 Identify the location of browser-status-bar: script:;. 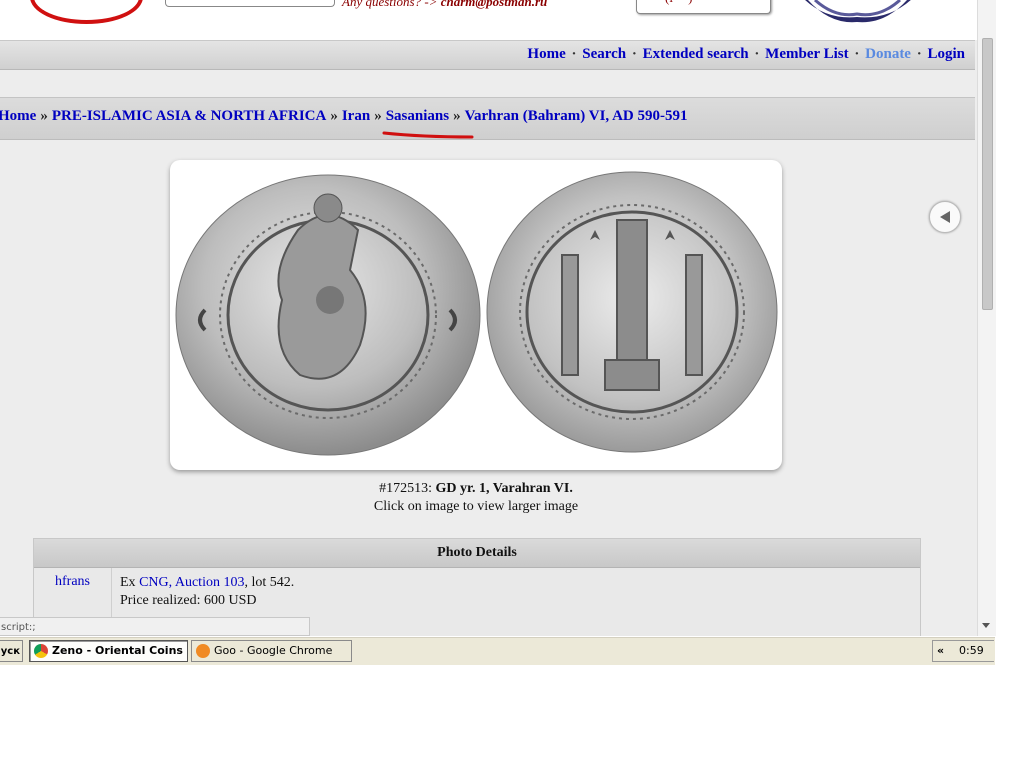
(155, 626).